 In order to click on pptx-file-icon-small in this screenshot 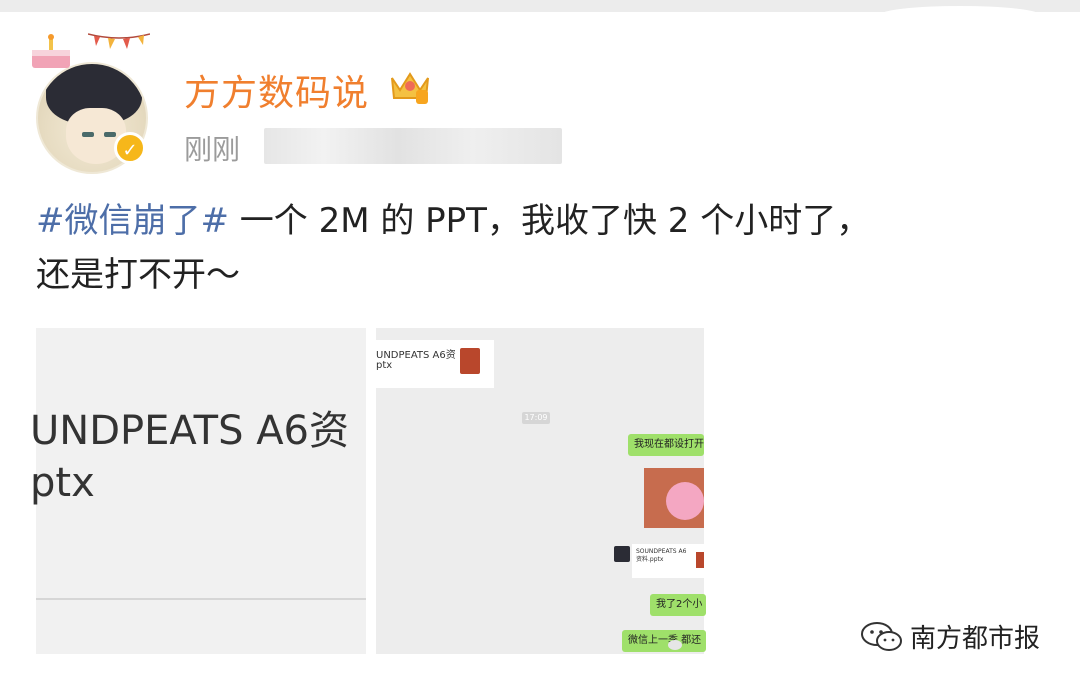, I will do `click(700, 560)`.